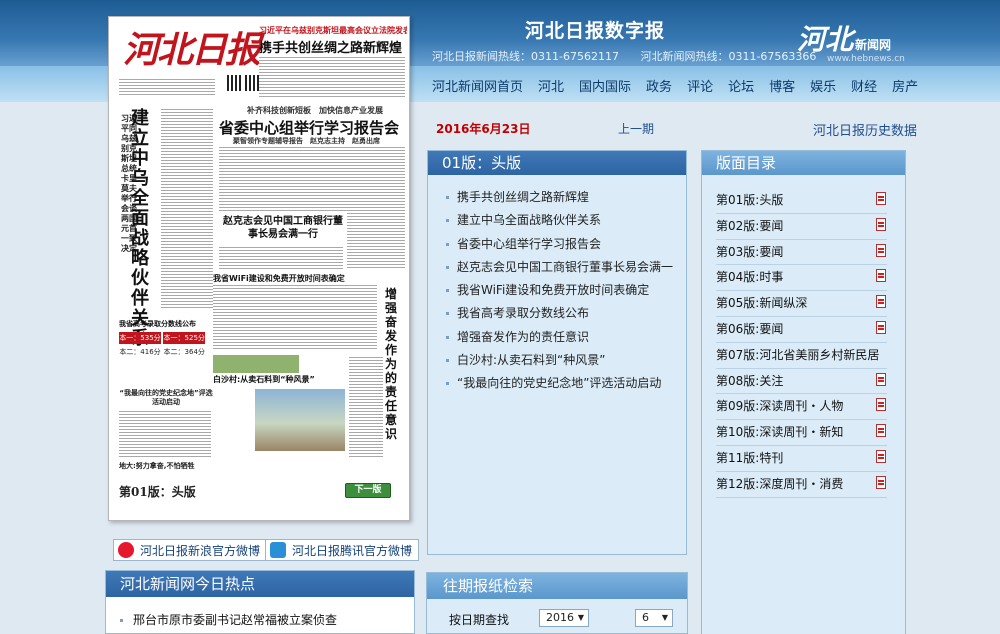  What do you see at coordinates (801, 330) in the screenshot?
I see `section-item: 第06版:要闻` at bounding box center [801, 330].